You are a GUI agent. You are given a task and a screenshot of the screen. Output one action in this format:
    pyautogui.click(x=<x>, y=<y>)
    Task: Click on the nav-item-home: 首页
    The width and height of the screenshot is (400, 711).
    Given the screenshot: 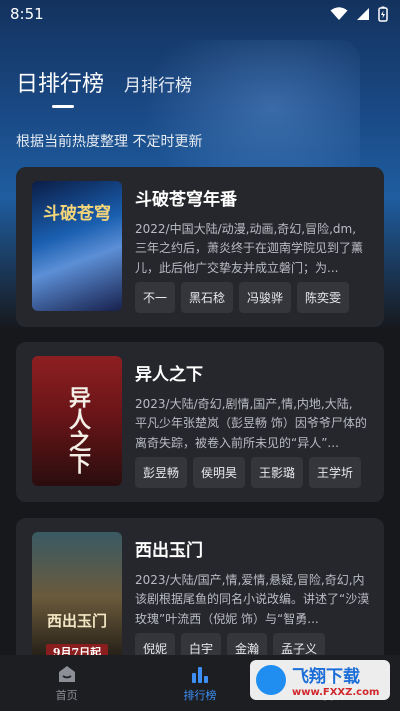 What is the action you would take?
    pyautogui.click(x=67, y=683)
    